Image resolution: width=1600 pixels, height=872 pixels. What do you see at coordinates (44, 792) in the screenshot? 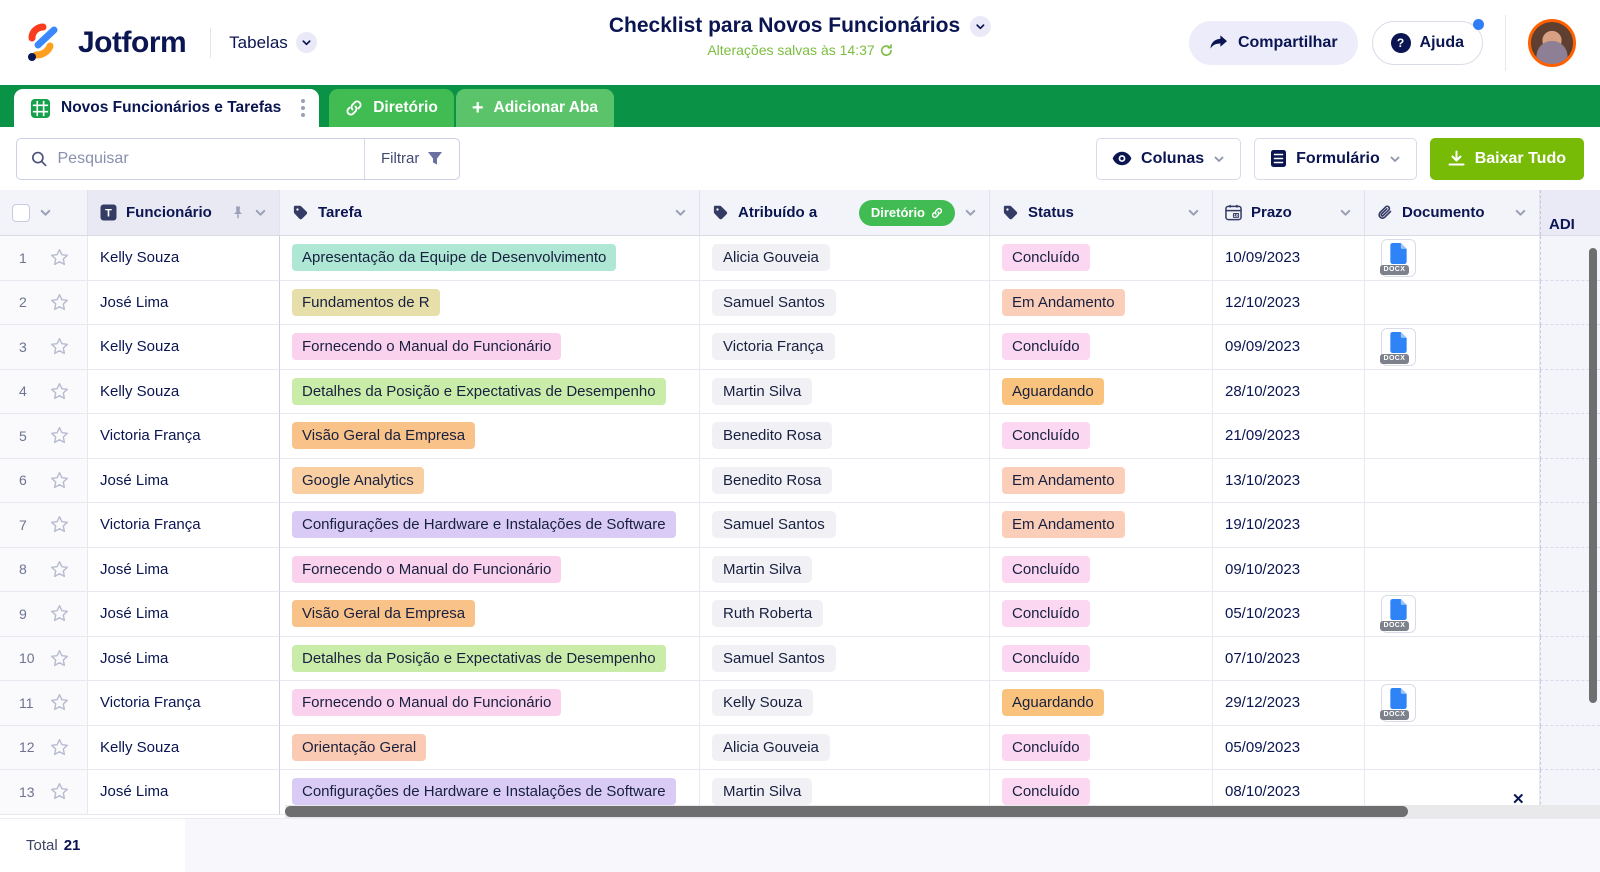
I see `row-select-cell: 13` at bounding box center [44, 792].